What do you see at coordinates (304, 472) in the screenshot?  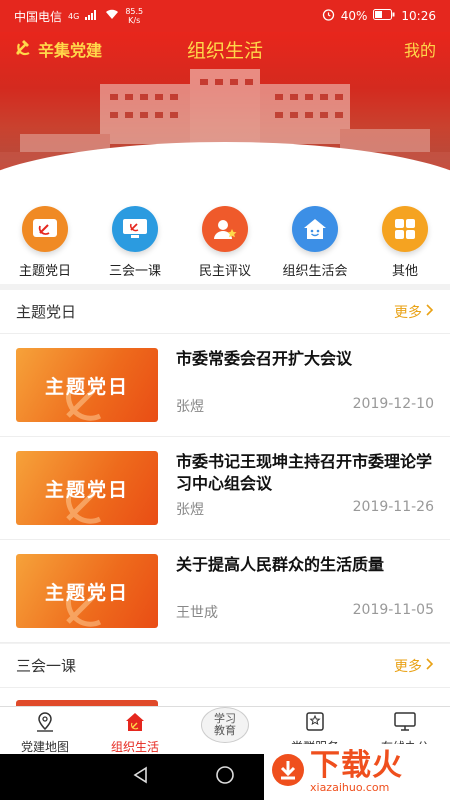 I see `item-title: 市委书记王现坤主持召开市委理论学习中心组会议` at bounding box center [304, 472].